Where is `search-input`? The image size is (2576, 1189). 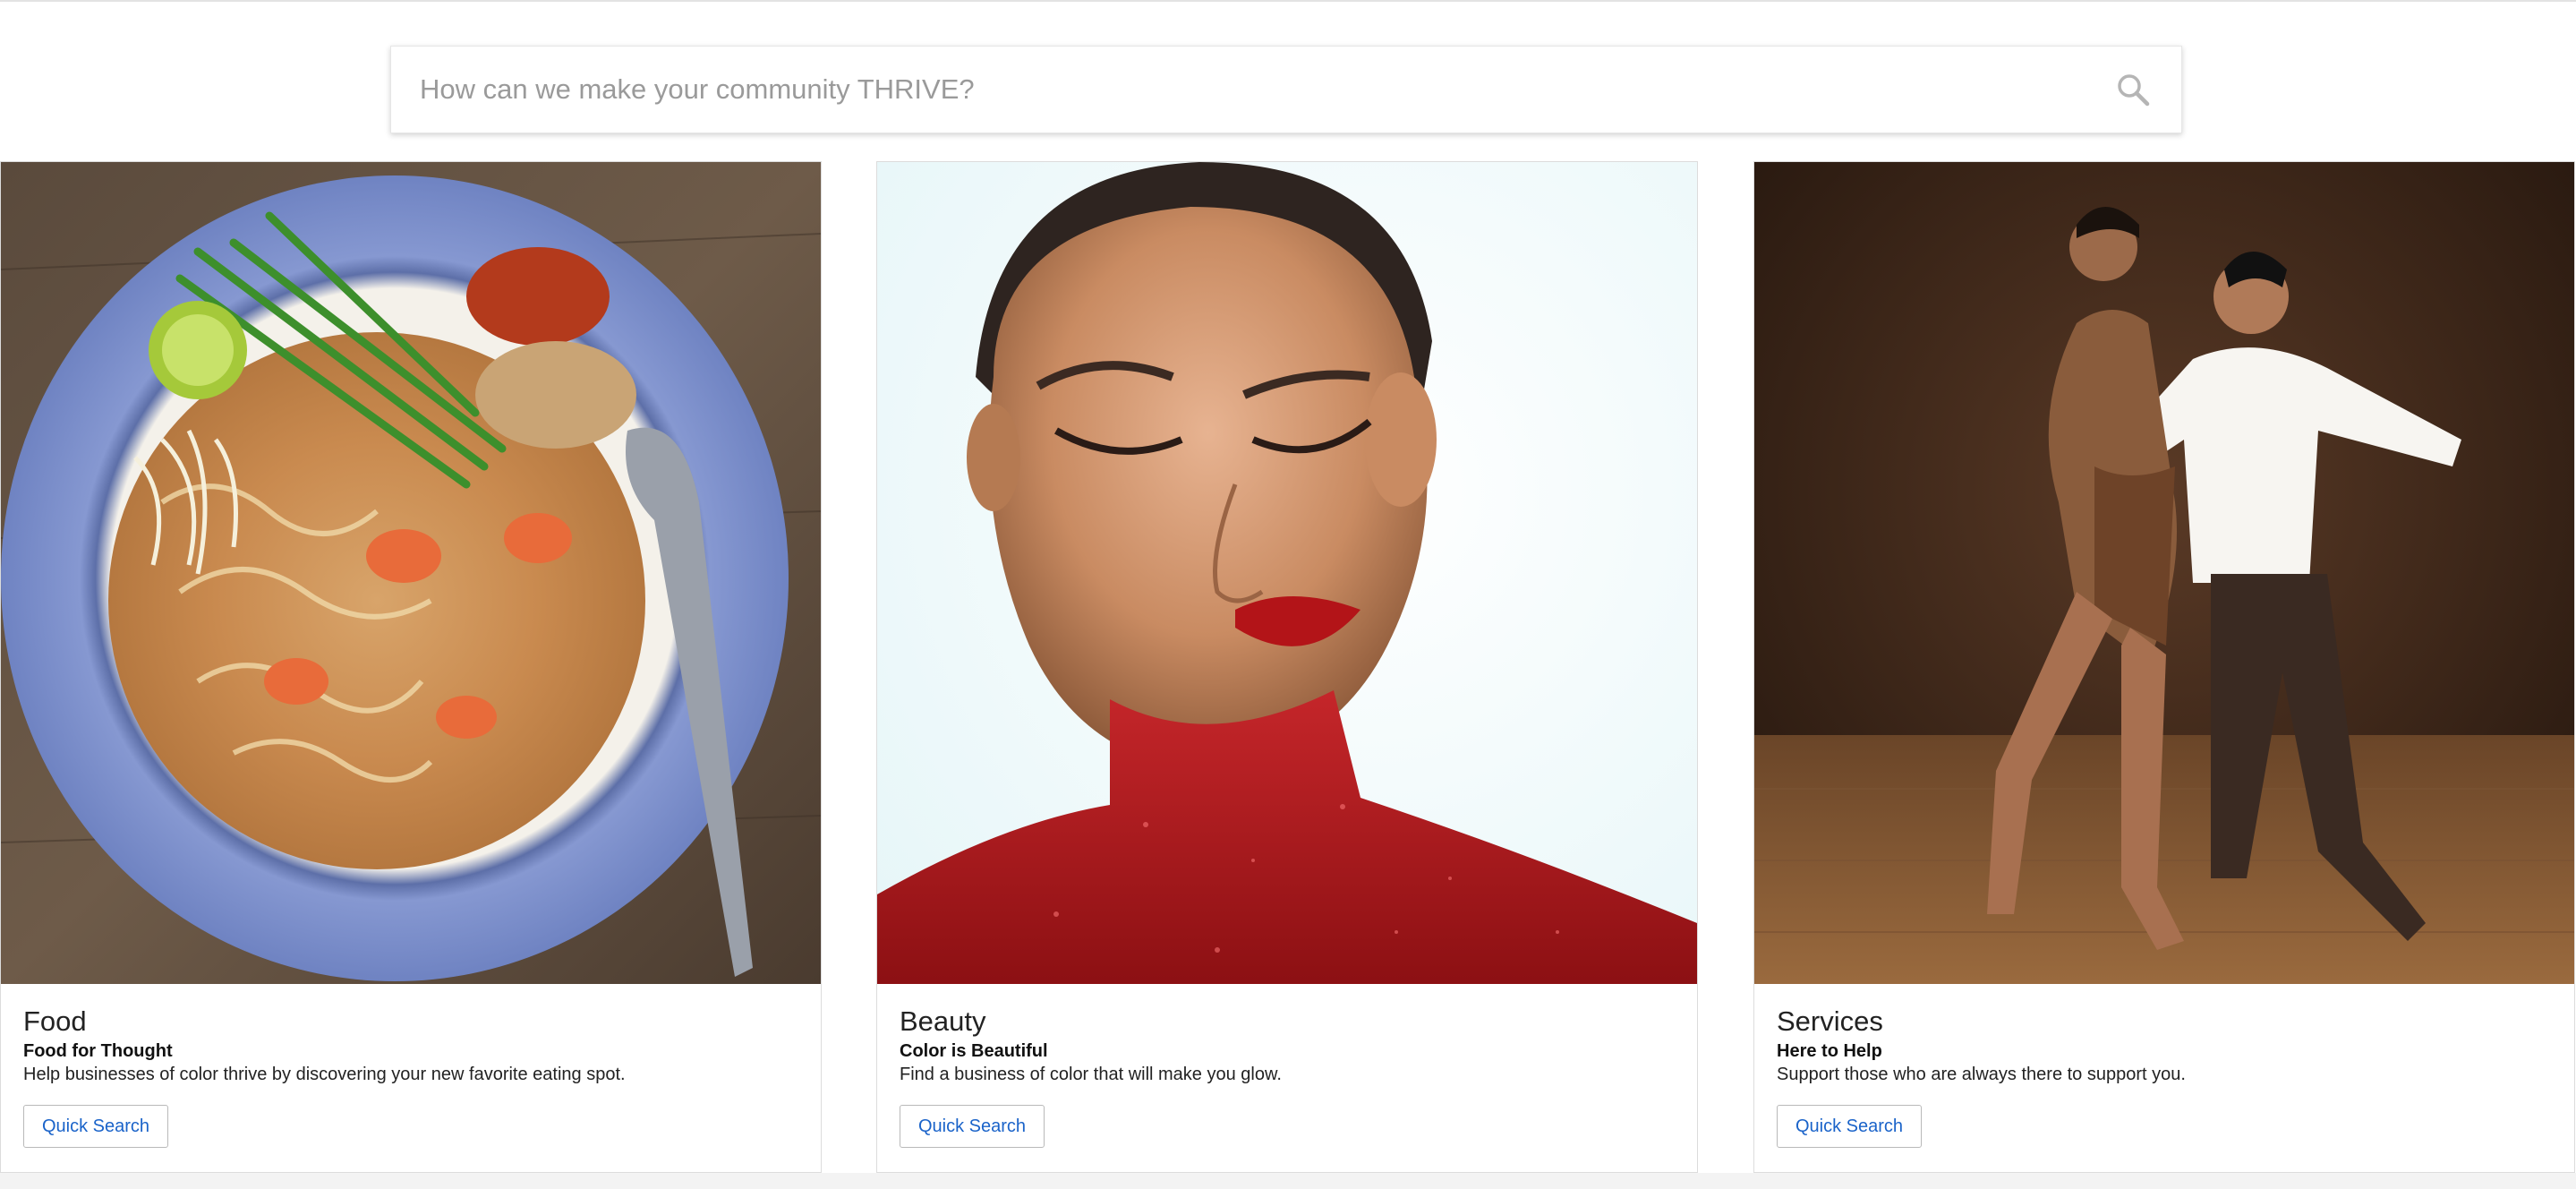
search-input is located at coordinates (1261, 90).